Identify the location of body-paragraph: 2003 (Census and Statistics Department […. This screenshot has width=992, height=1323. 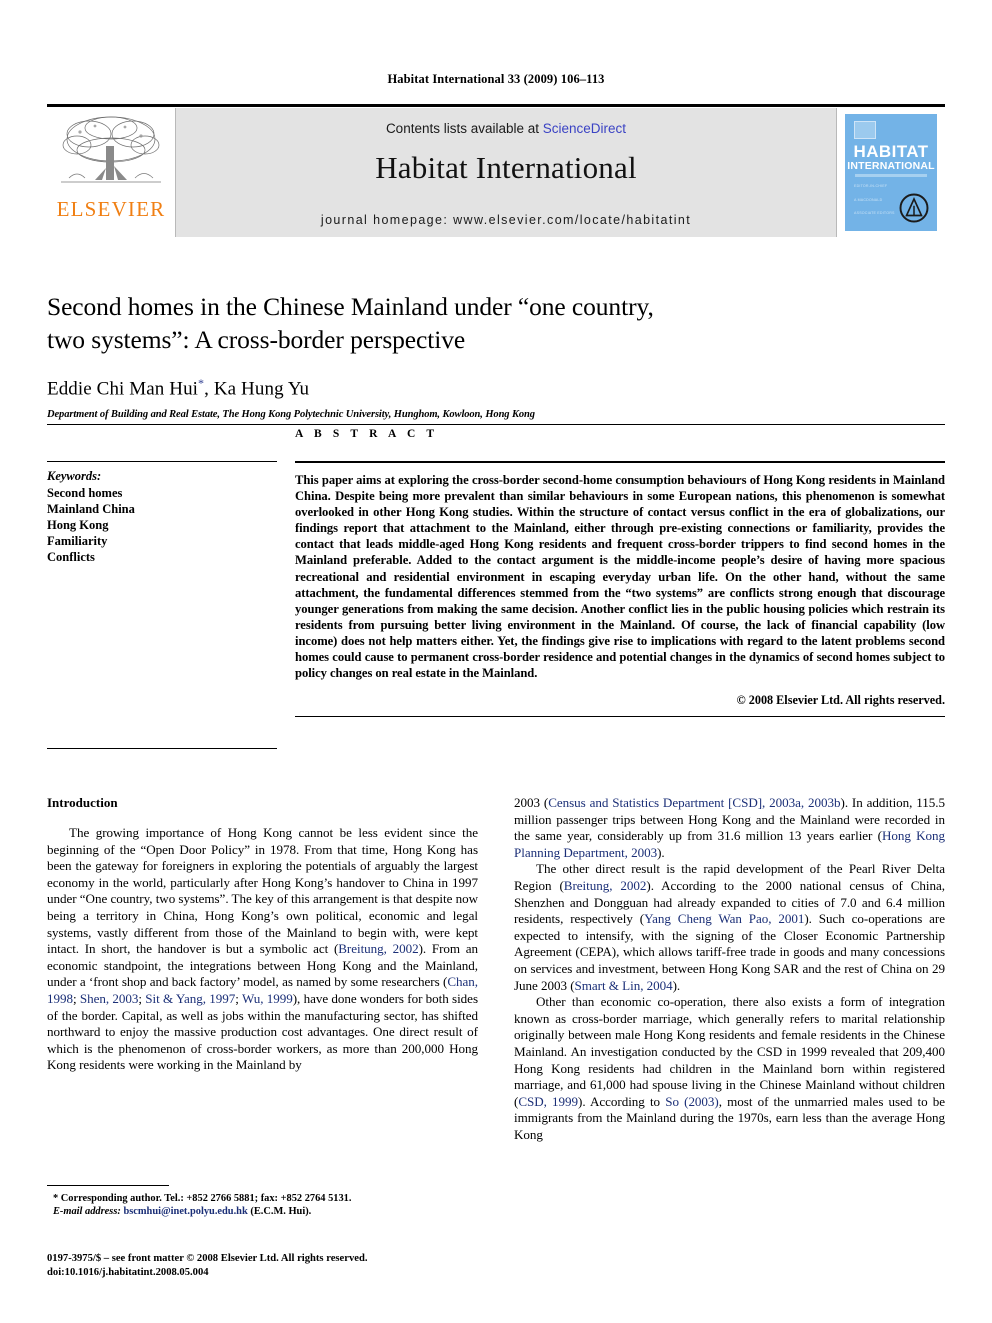
(729, 828).